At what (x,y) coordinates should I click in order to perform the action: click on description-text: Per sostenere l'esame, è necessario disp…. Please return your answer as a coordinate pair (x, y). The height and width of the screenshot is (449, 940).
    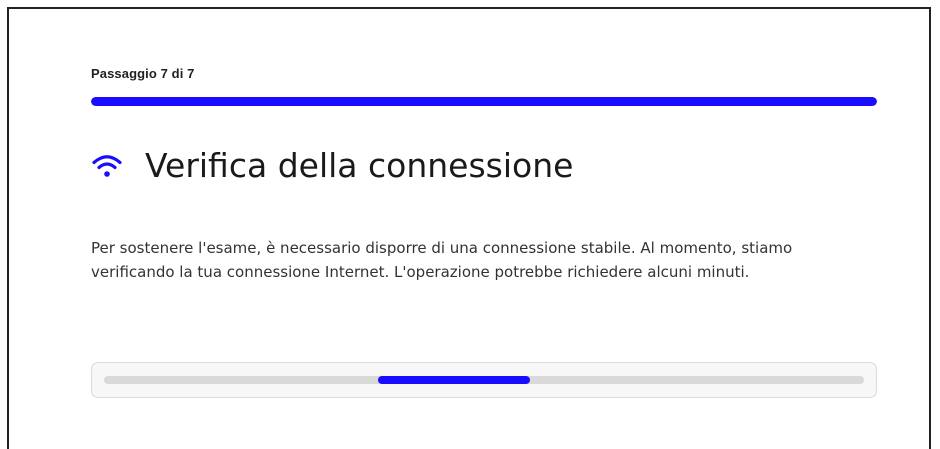
    Looking at the image, I should click on (442, 260).